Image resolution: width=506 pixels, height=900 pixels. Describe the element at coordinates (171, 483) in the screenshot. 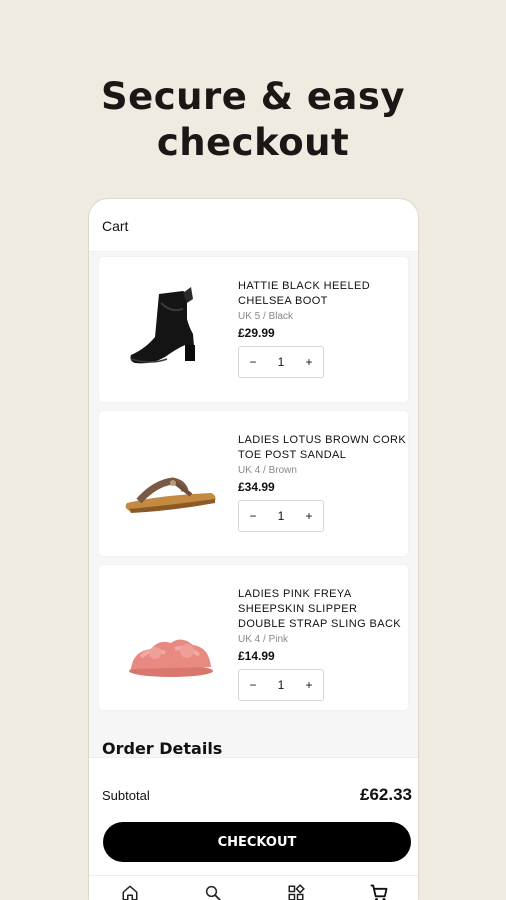

I see `cork-sandal-image` at that location.